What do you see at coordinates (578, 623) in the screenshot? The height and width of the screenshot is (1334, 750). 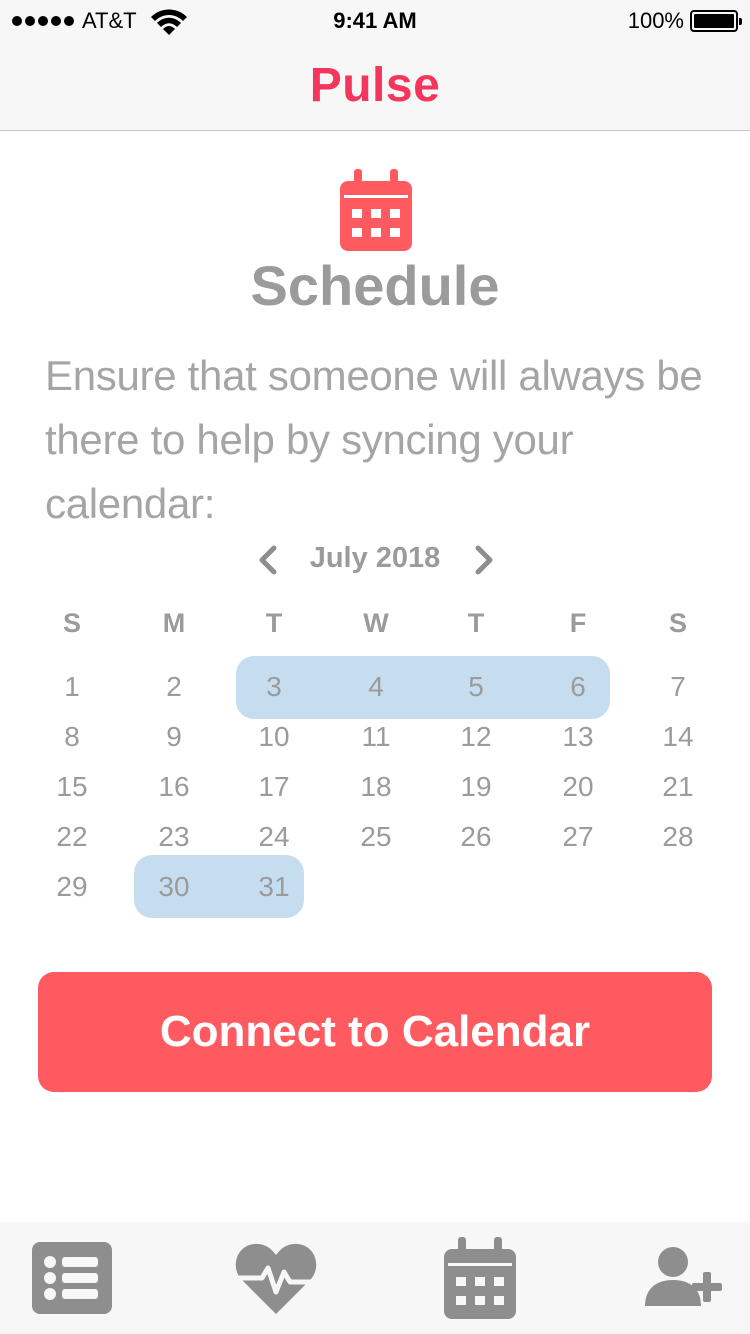 I see `weekday-label: F` at bounding box center [578, 623].